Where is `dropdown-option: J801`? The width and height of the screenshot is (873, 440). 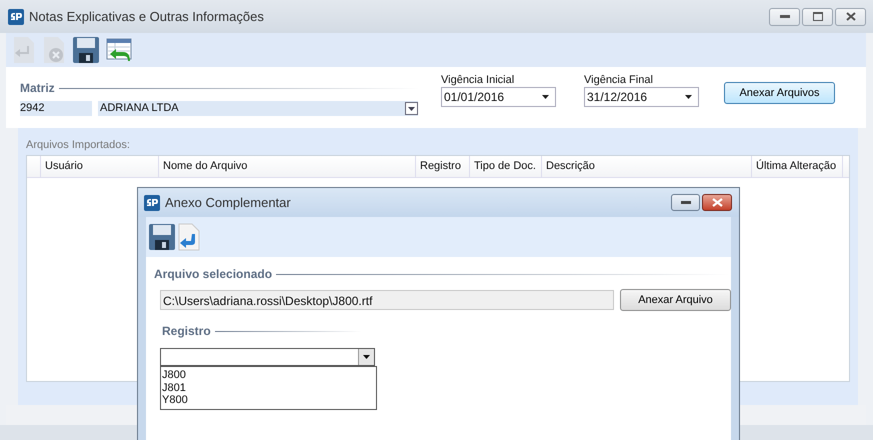 dropdown-option: J801 is located at coordinates (268, 388).